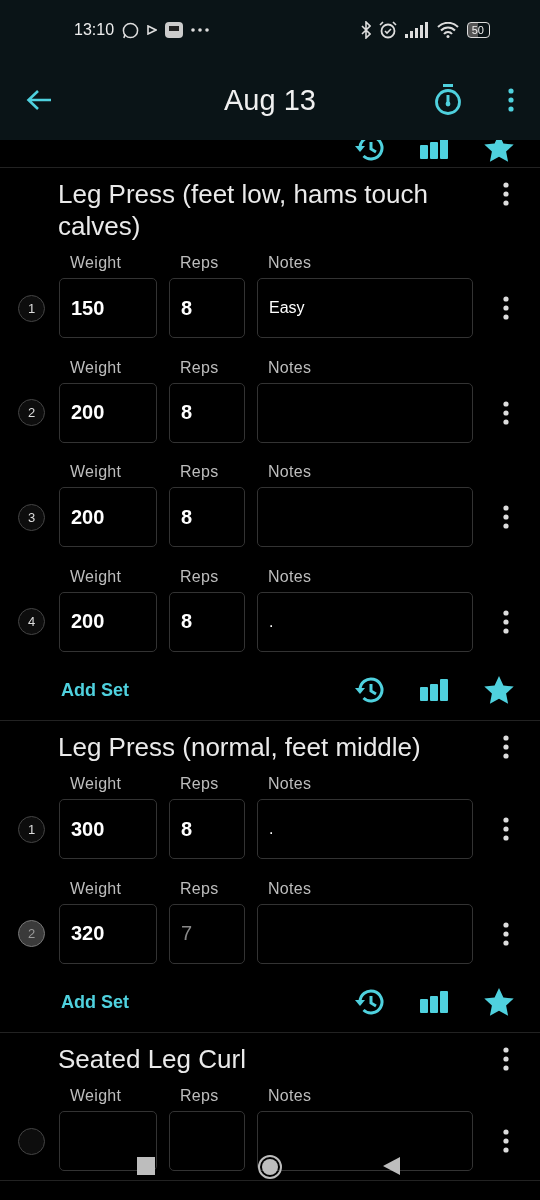 The height and width of the screenshot is (1200, 540). I want to click on battery-indicator: 50, so click(478, 30).